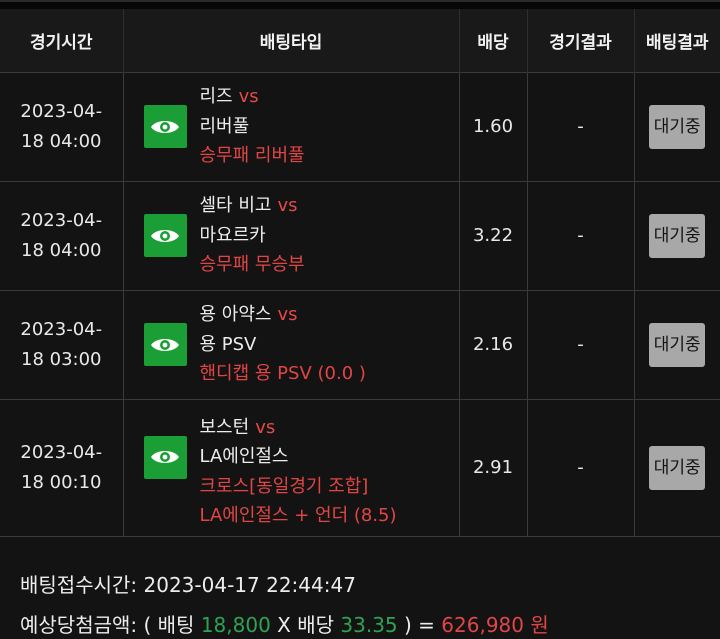  I want to click on bet-pick: 승무패 리버풀, so click(252, 156).